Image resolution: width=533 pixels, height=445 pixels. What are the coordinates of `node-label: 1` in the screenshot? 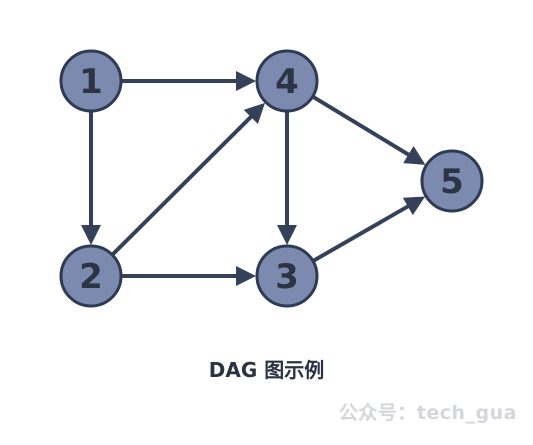 It's located at (91, 82).